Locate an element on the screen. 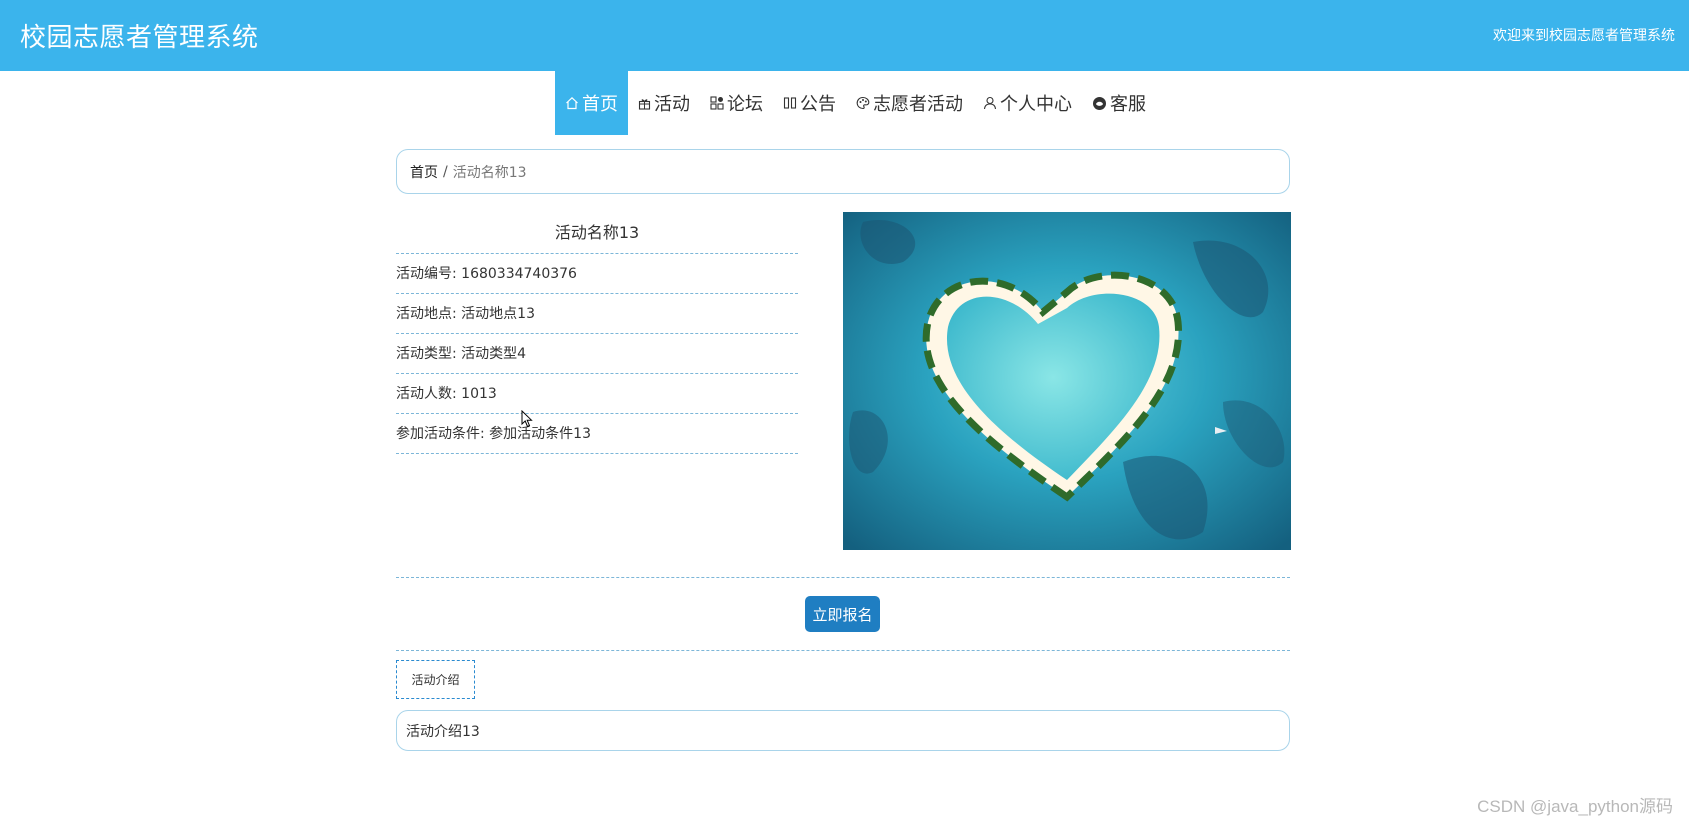  activity-field-row: 活动类型: 活动类型4 is located at coordinates (597, 354).